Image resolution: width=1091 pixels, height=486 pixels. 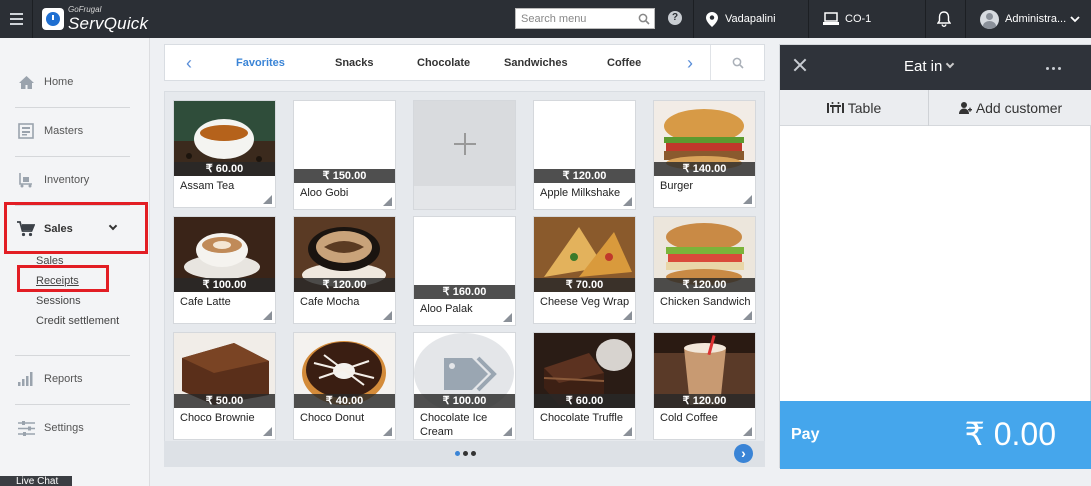 I want to click on order-mode-dropdown: Eat in, so click(x=929, y=66).